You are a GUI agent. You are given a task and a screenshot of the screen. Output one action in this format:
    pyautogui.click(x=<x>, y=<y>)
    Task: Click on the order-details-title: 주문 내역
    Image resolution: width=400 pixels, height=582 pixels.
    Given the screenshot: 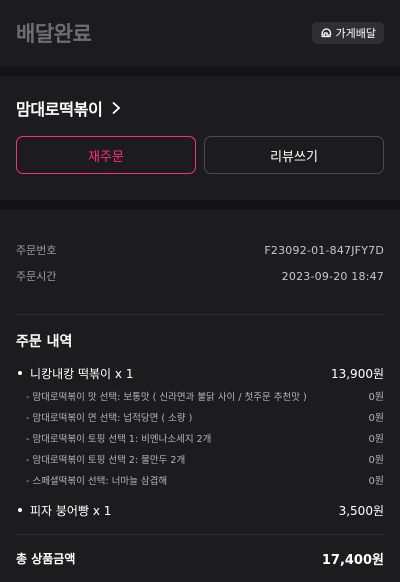 What is the action you would take?
    pyautogui.click(x=44, y=342)
    